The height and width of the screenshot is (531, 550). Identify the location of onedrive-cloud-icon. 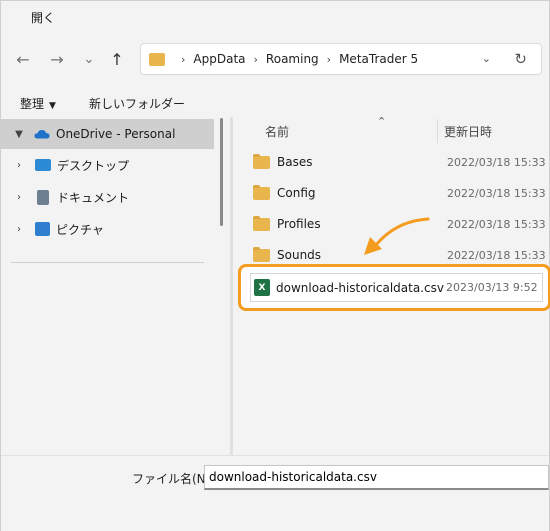
(42, 134).